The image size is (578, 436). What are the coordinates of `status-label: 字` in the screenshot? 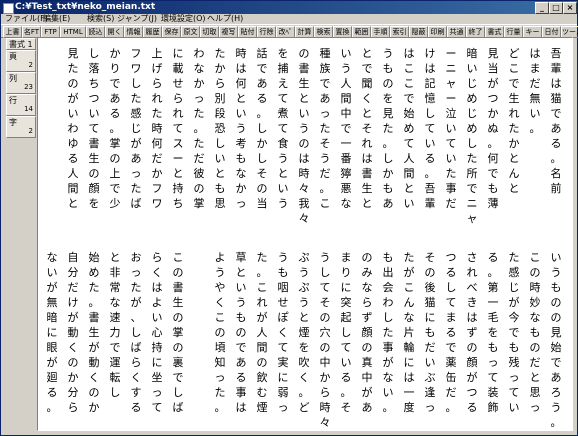 It's located at (13, 122).